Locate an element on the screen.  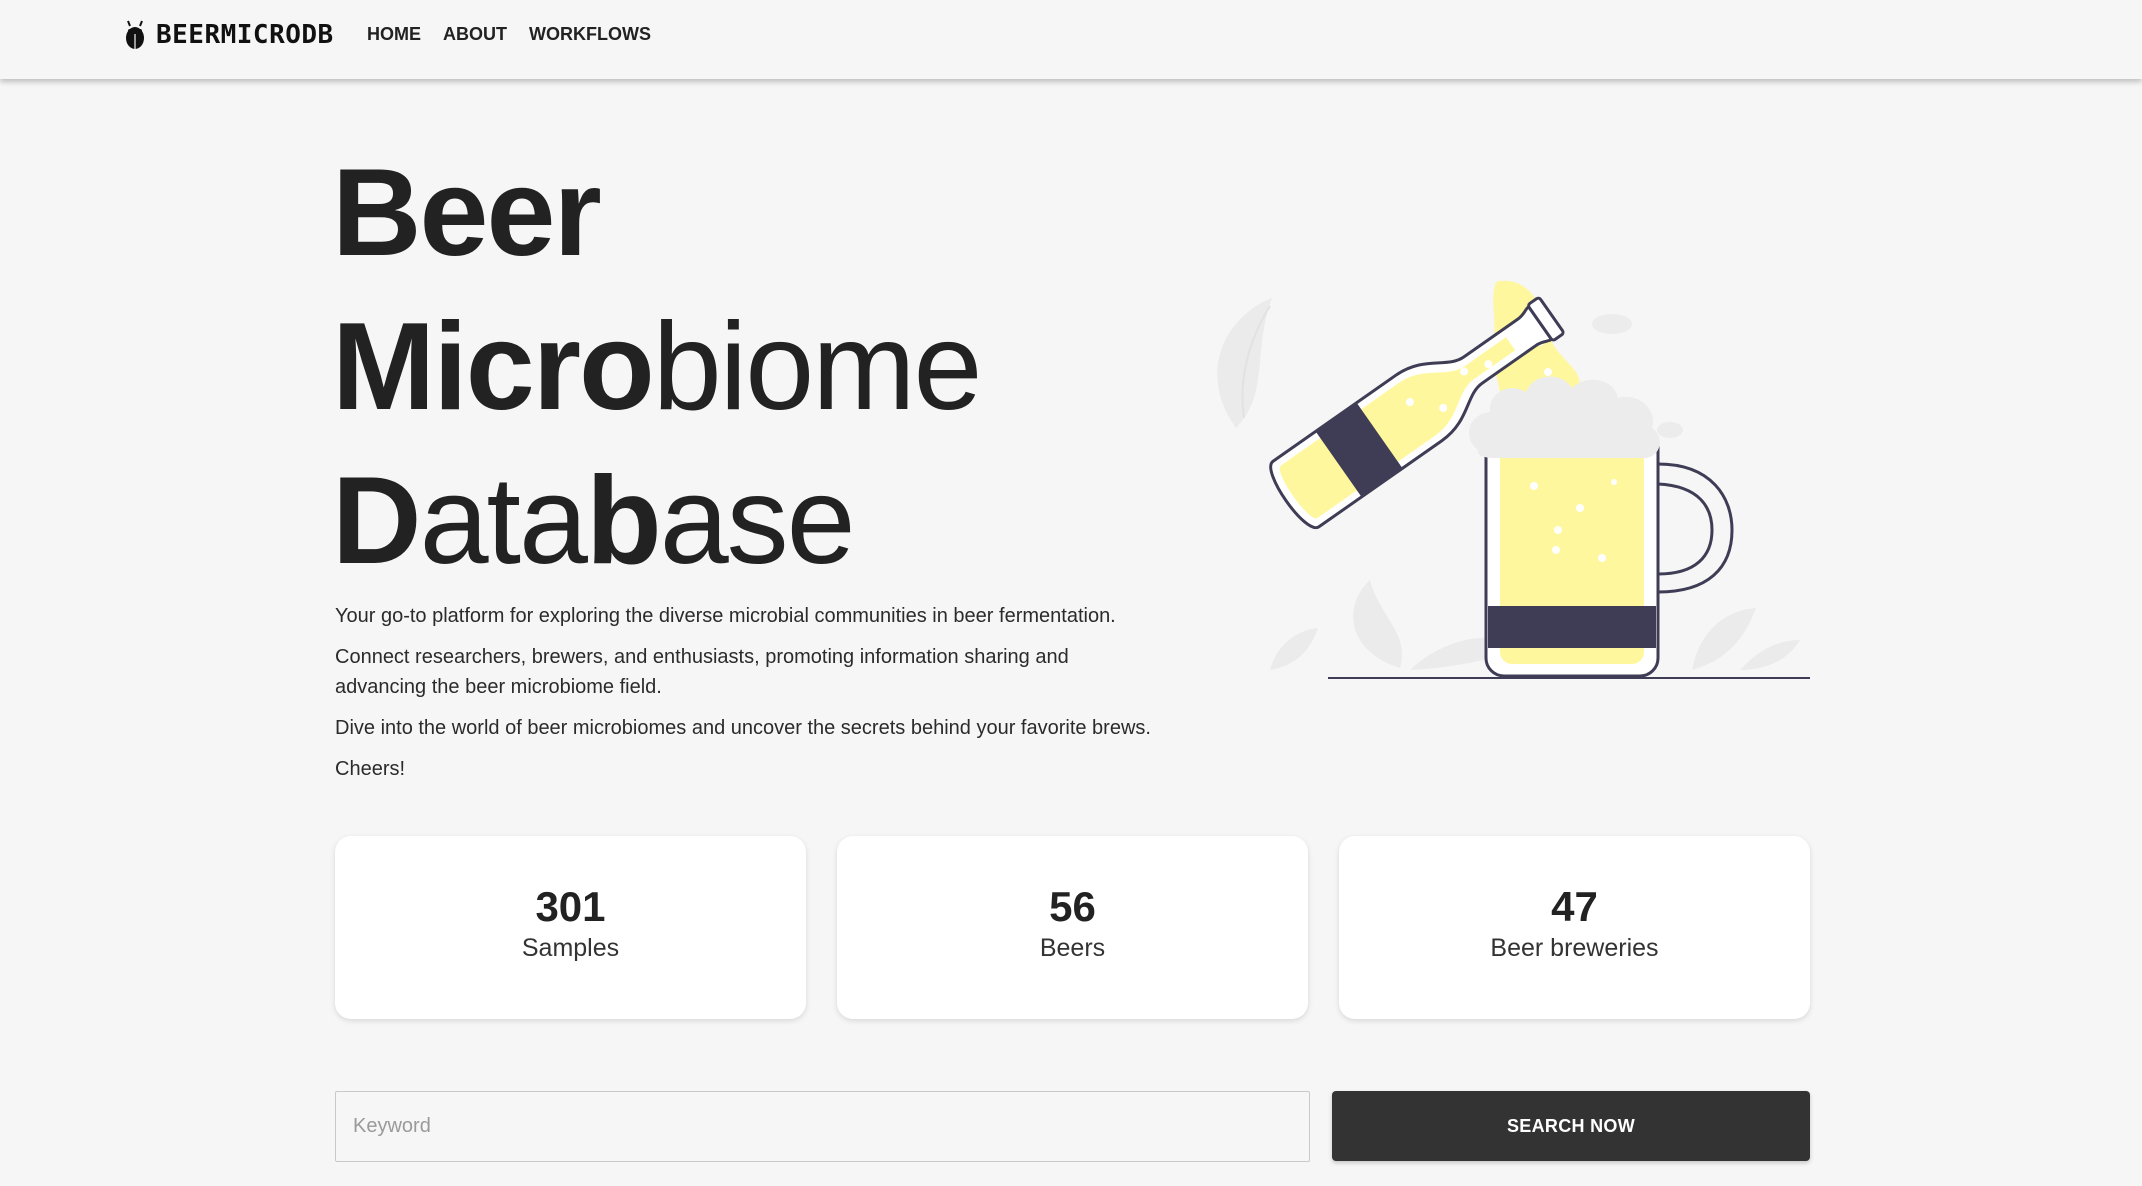
title-ase: ase is located at coordinates (757, 521).